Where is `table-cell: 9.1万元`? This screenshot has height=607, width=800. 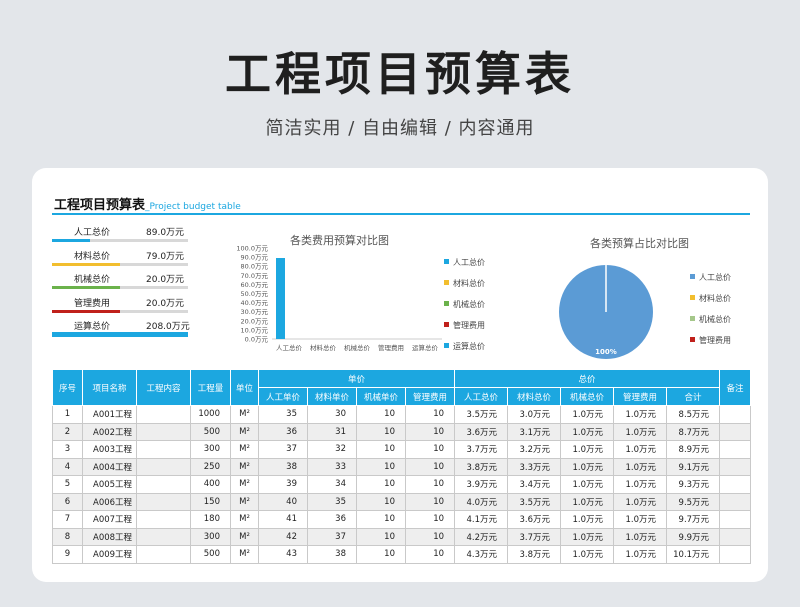
table-cell: 9.1万元 is located at coordinates (693, 466).